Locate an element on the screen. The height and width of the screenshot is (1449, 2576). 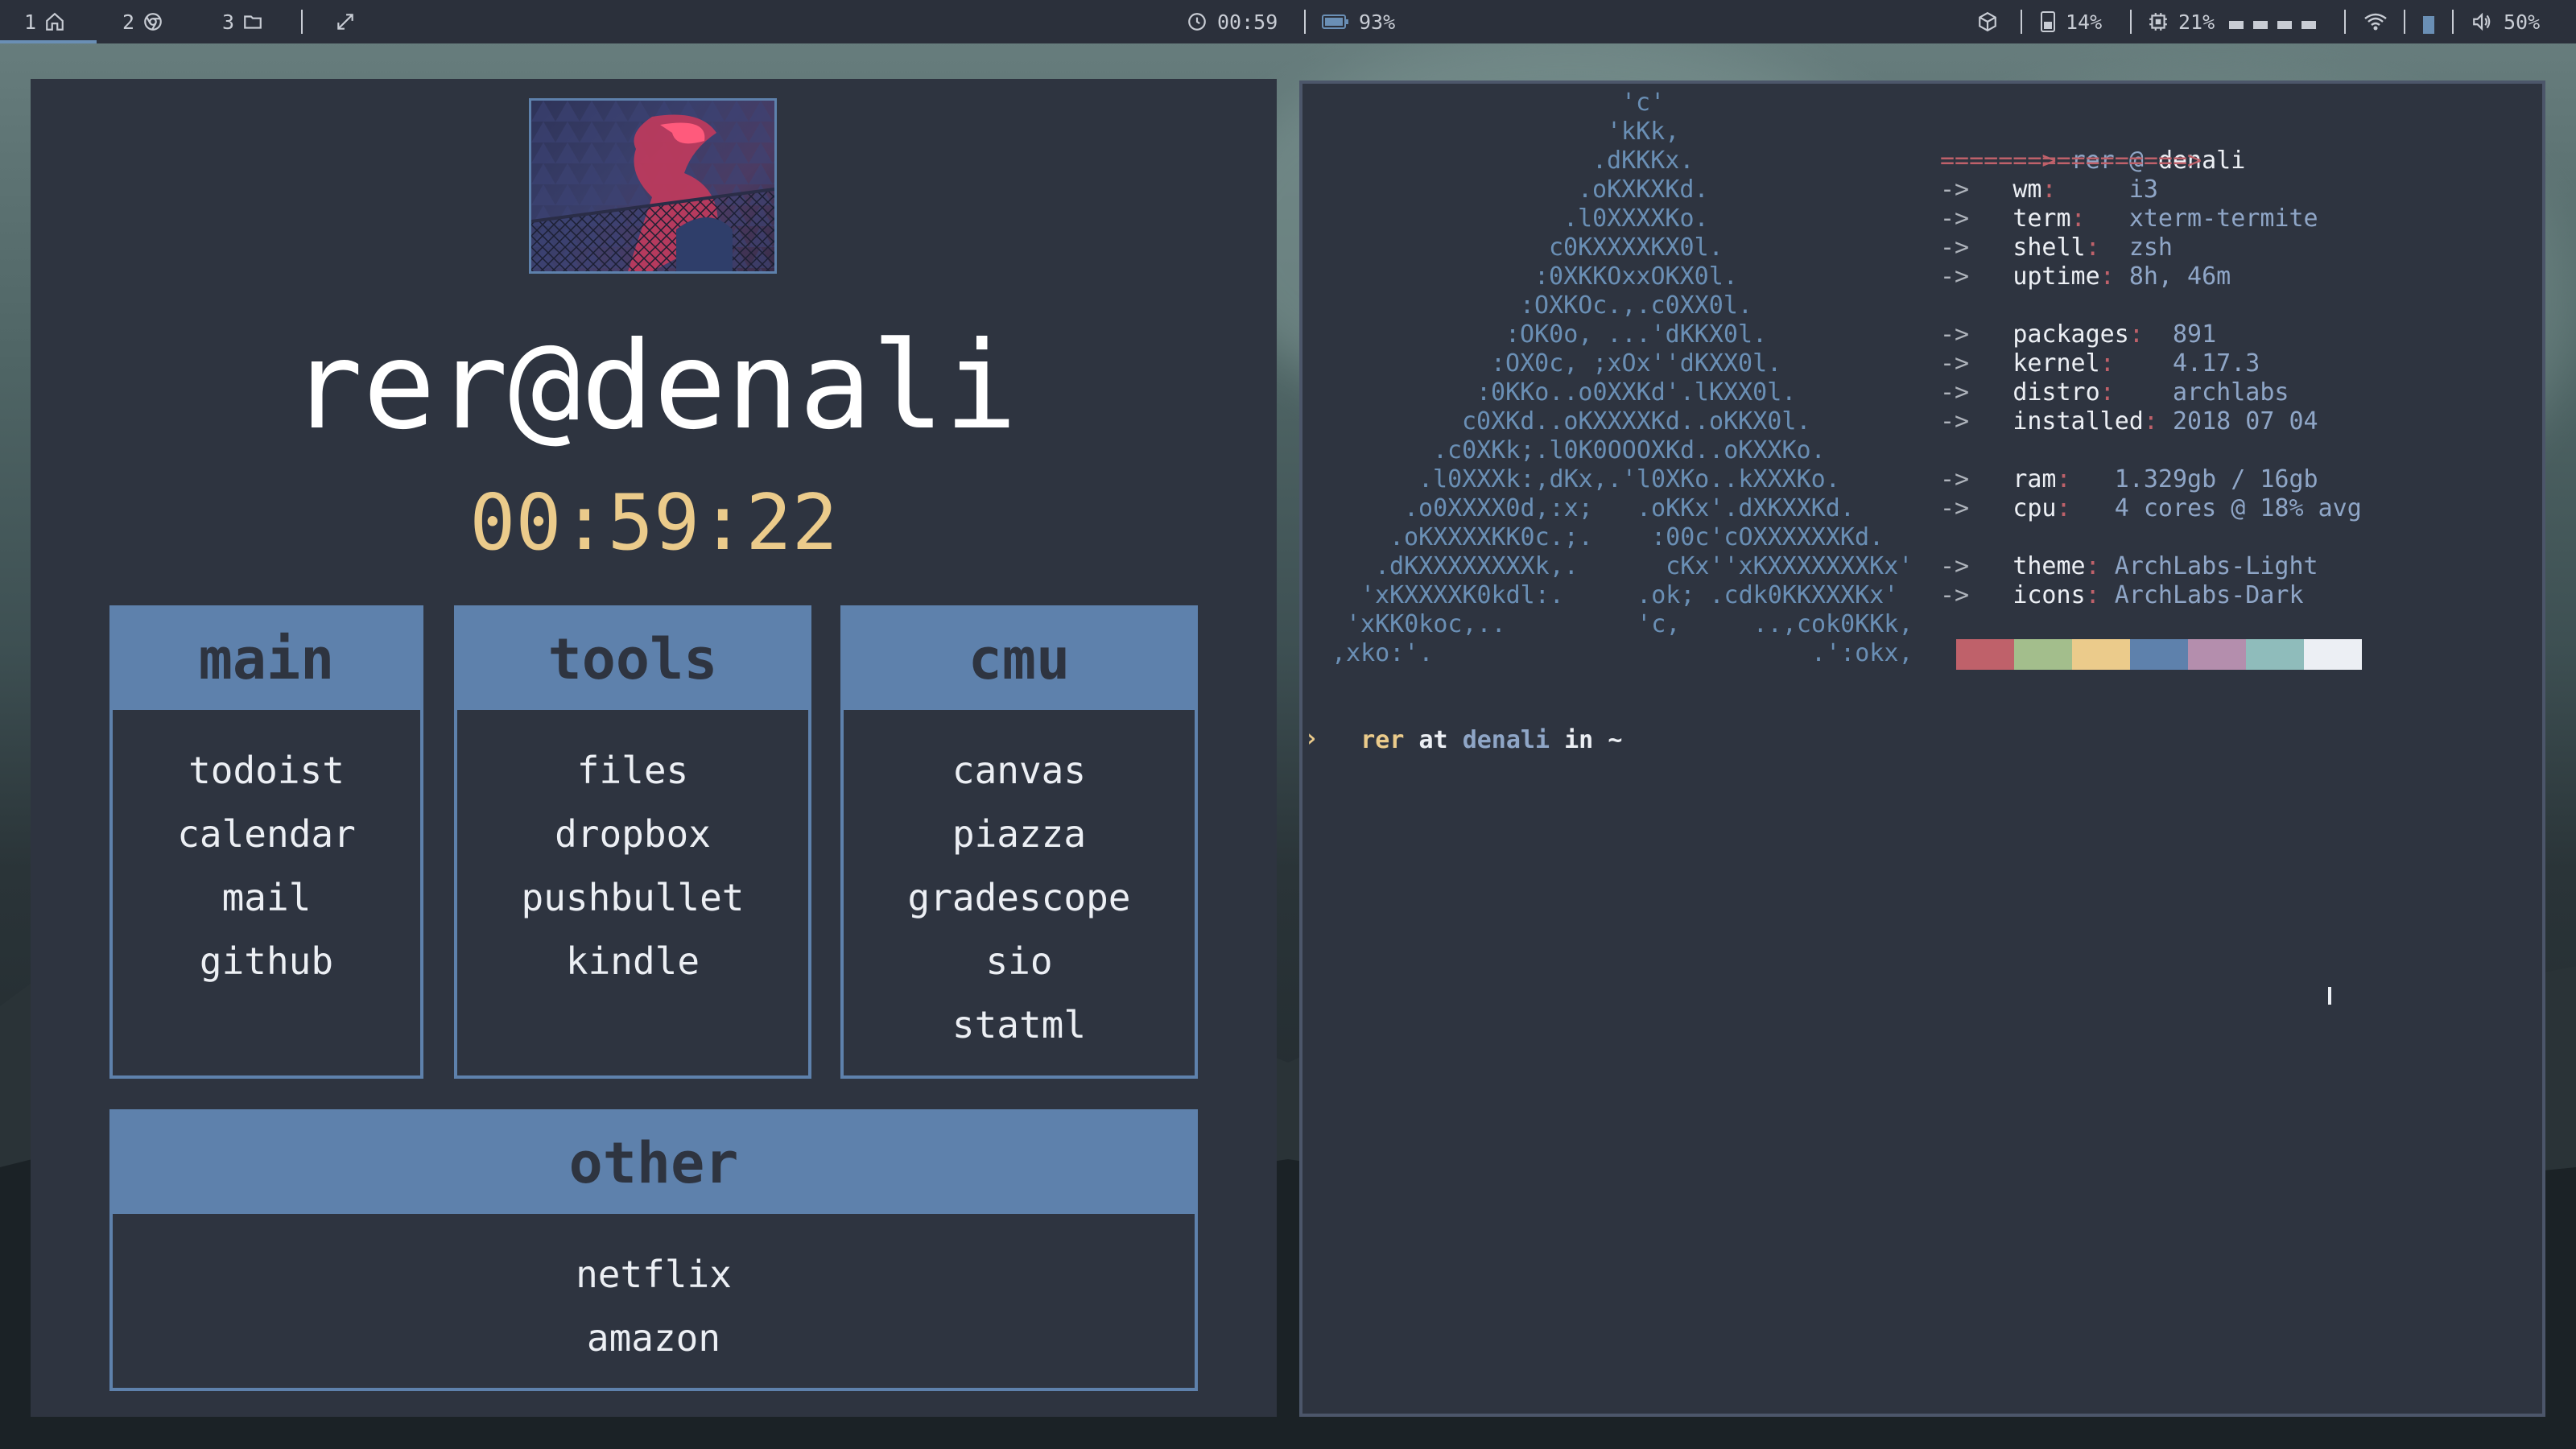
volume-widget: 50% is located at coordinates (2505, 21).